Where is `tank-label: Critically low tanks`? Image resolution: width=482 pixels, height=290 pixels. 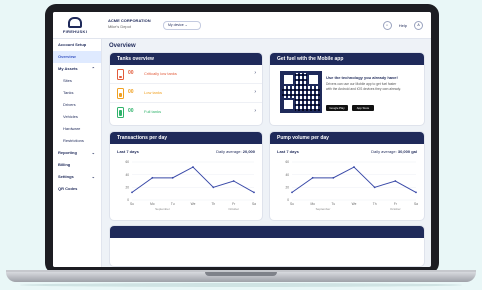
tank-label: Critically low tanks is located at coordinates (160, 73).